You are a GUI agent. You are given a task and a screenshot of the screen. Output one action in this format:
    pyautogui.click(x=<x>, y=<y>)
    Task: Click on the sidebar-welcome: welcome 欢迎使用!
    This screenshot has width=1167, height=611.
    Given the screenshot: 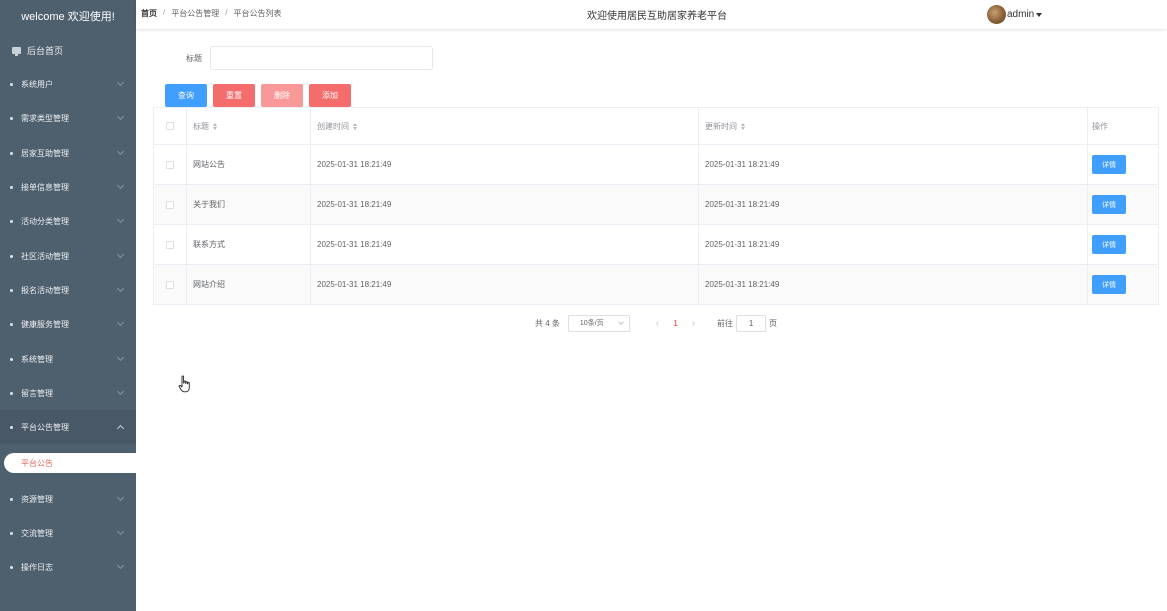 What is the action you would take?
    pyautogui.click(x=68, y=17)
    